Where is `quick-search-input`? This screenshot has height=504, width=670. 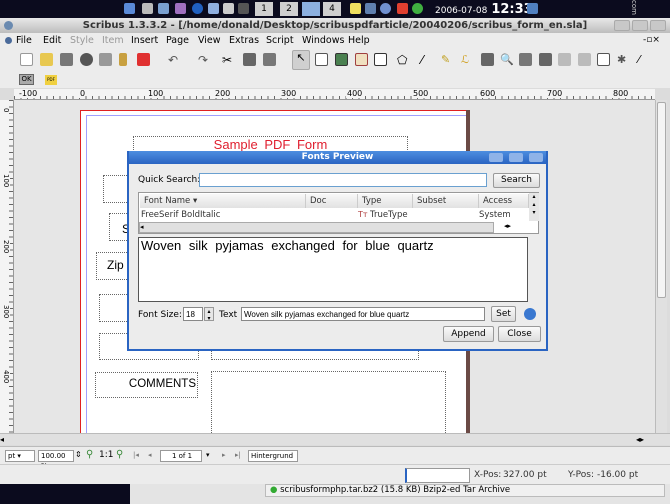 quick-search-input is located at coordinates (343, 180).